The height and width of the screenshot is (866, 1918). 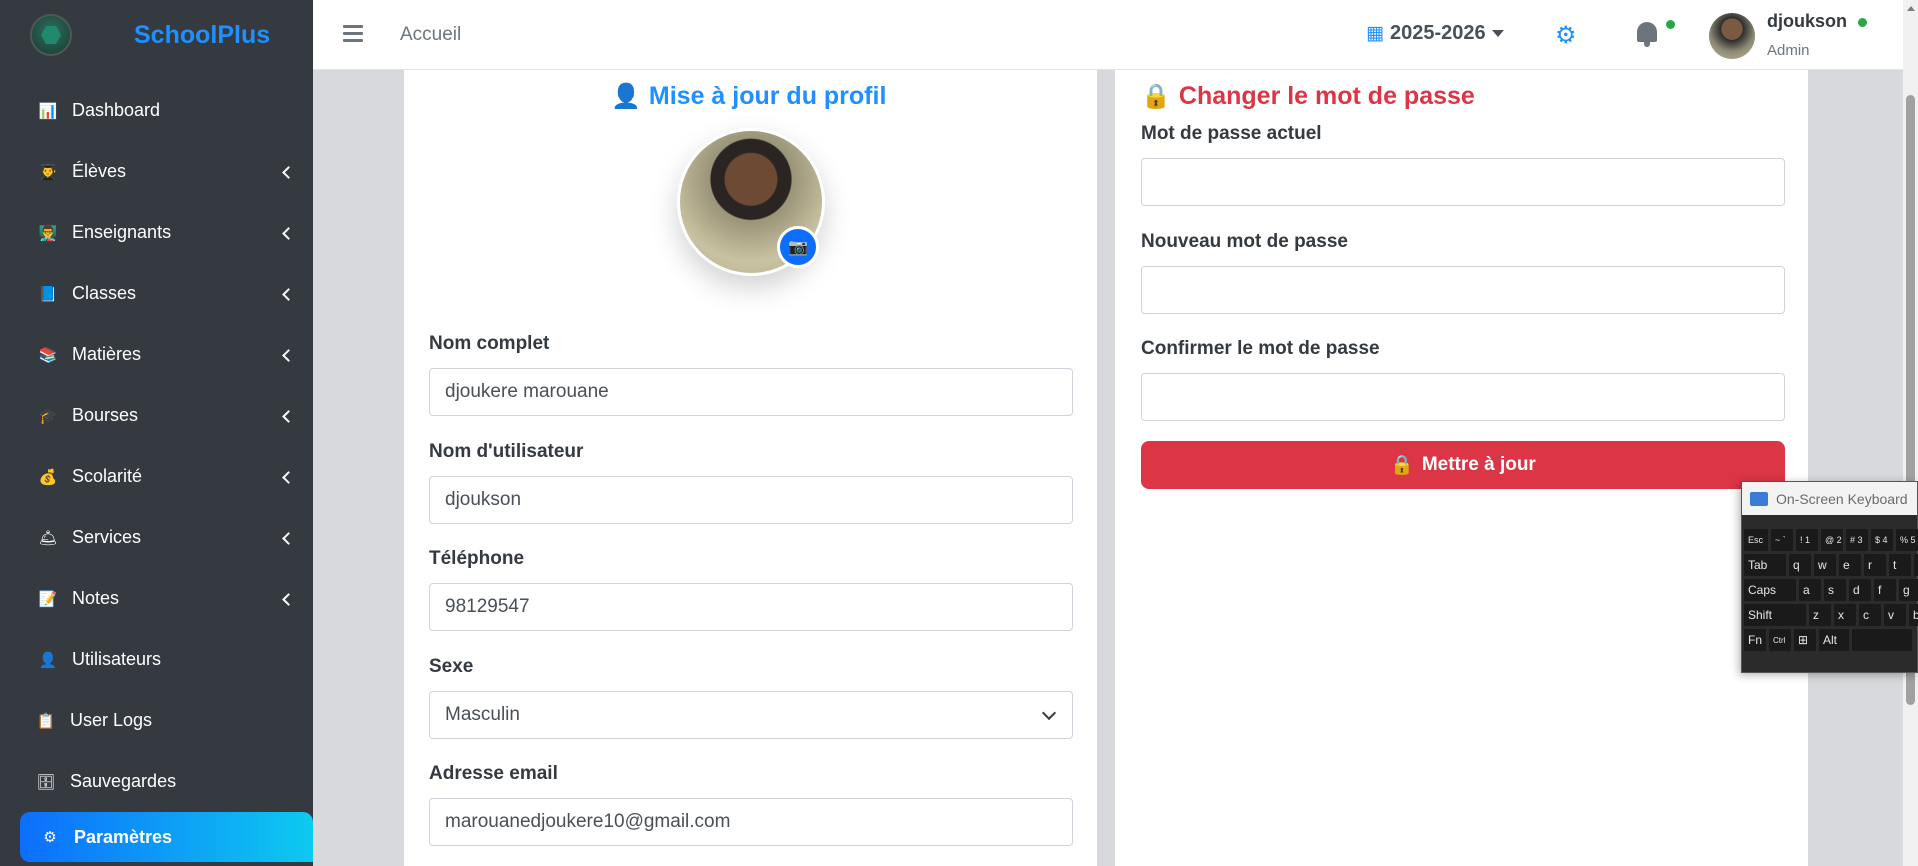 What do you see at coordinates (1900, 565) in the screenshot?
I see `osk-key: t` at bounding box center [1900, 565].